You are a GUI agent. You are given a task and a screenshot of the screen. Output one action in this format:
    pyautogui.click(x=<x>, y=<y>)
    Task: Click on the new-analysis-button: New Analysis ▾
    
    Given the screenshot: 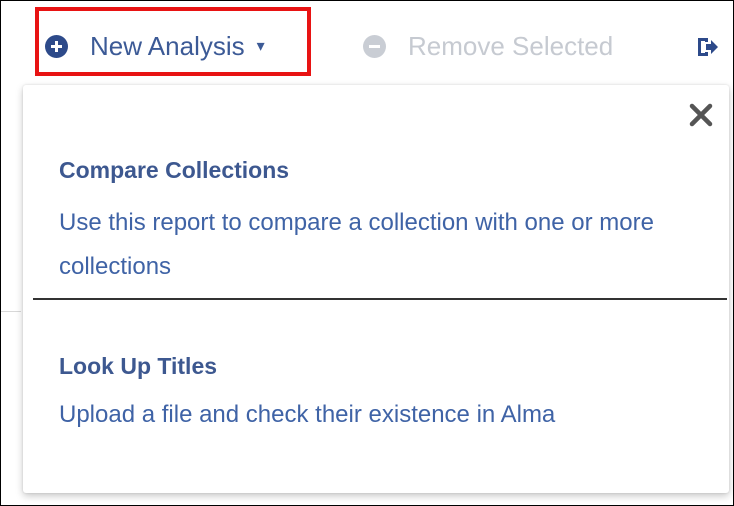 What is the action you would take?
    pyautogui.click(x=155, y=46)
    